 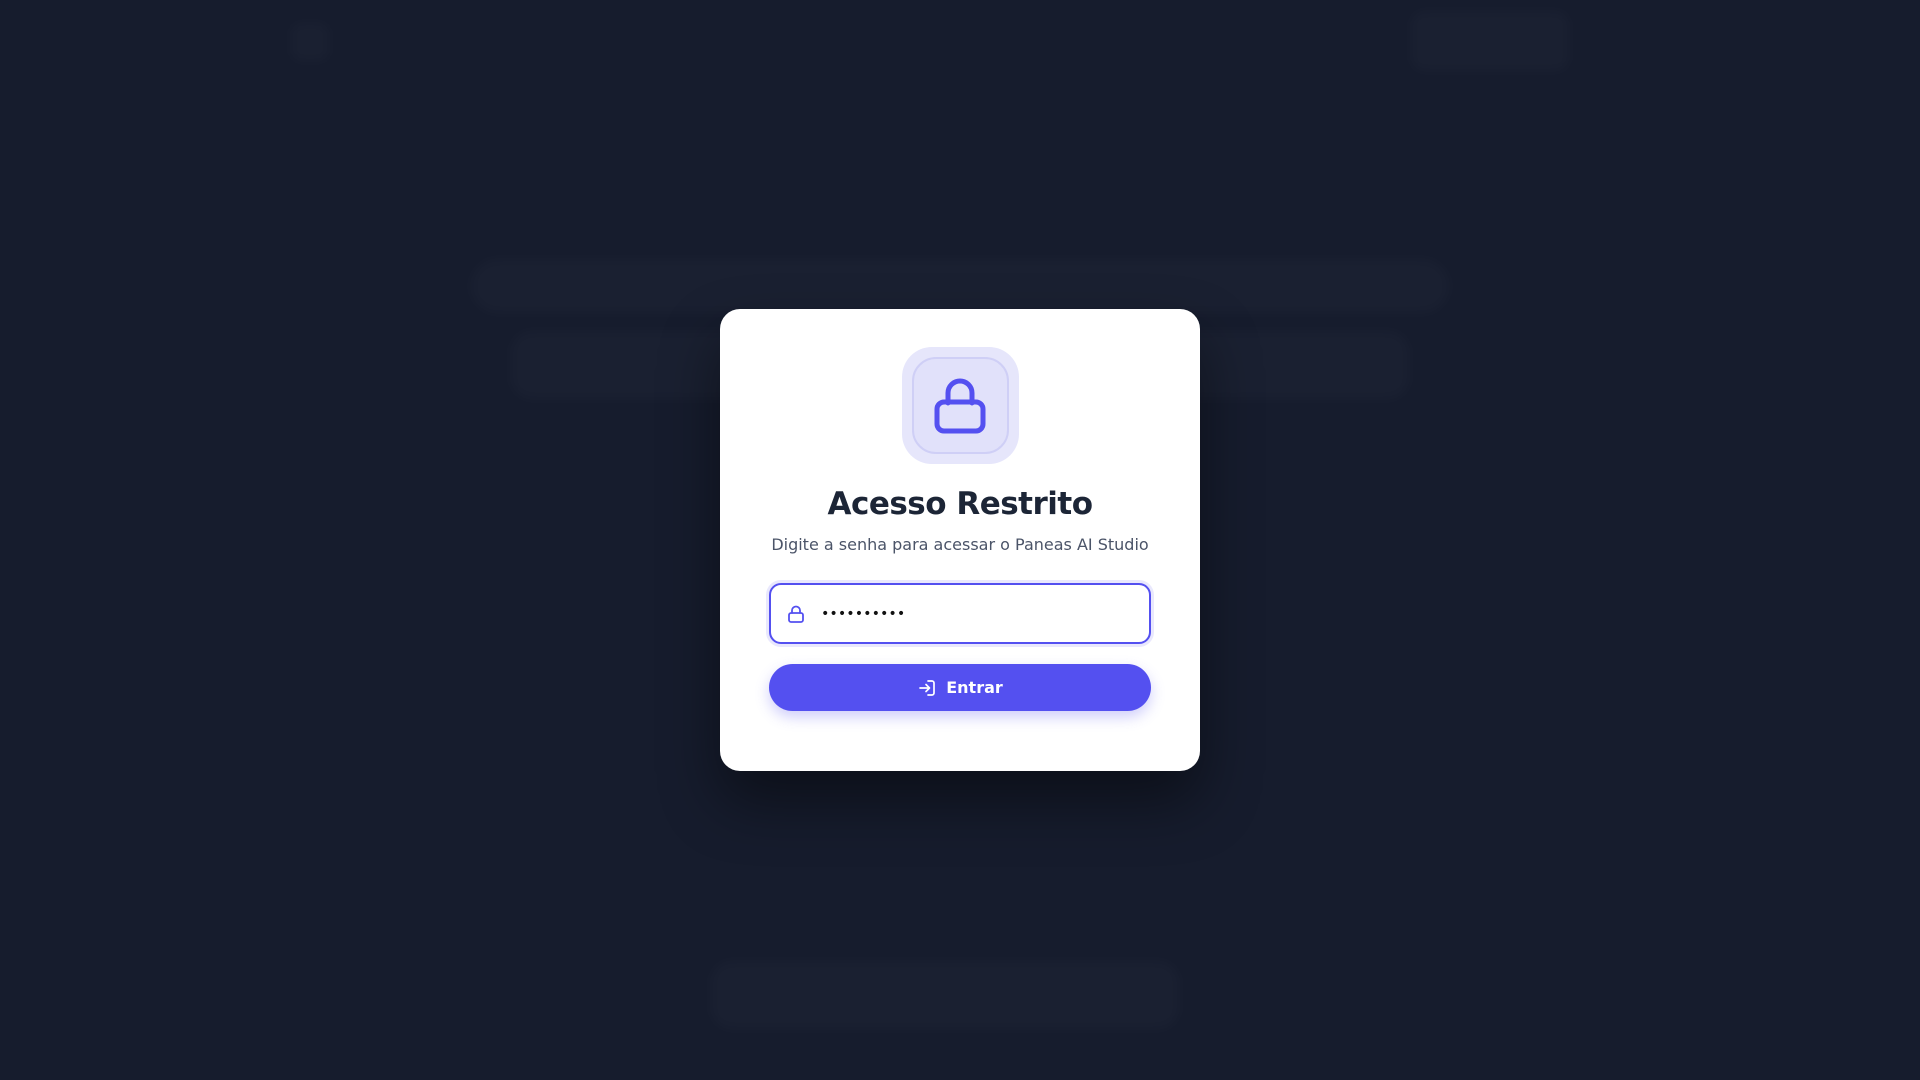 I want to click on lock-badge-inner, so click(x=960, y=405).